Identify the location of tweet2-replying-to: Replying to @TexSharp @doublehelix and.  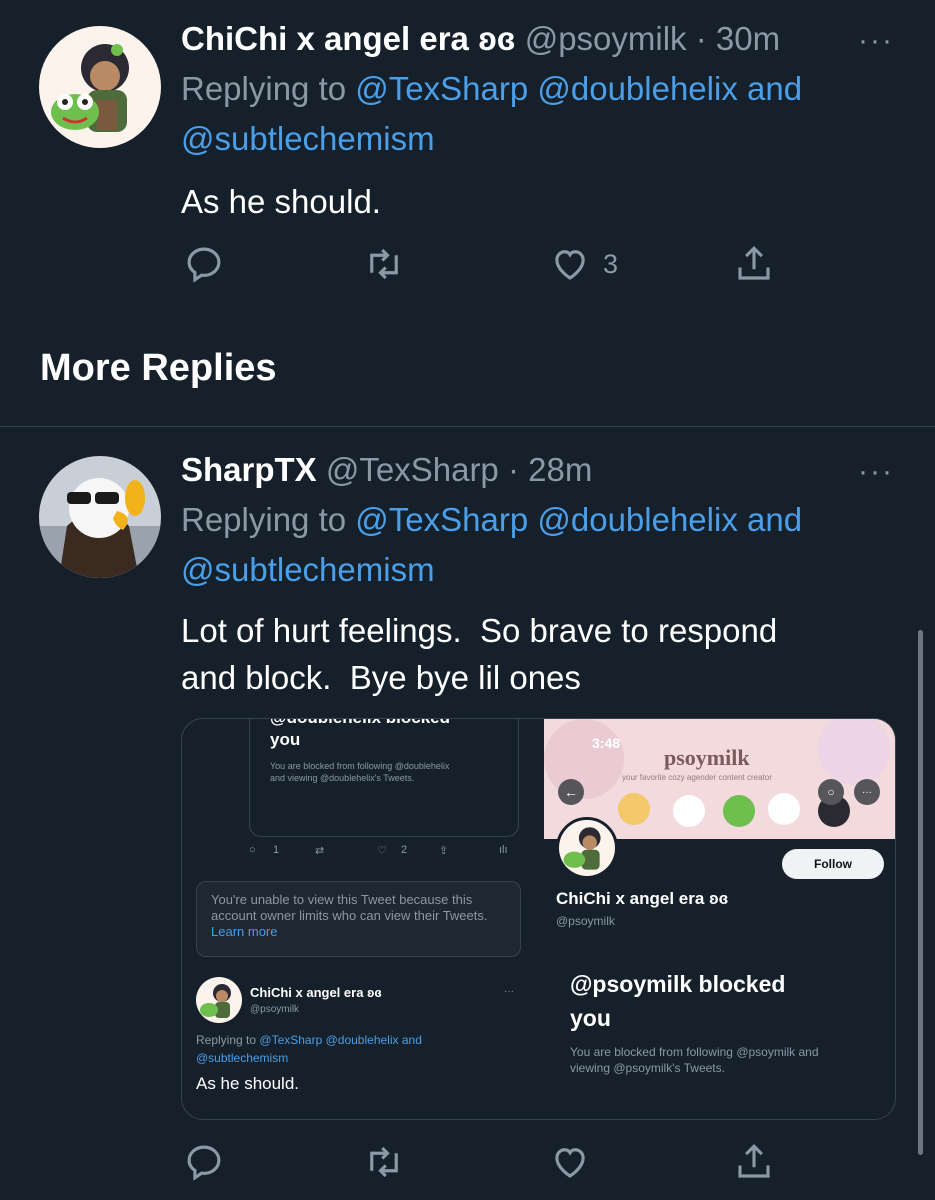
(491, 520).